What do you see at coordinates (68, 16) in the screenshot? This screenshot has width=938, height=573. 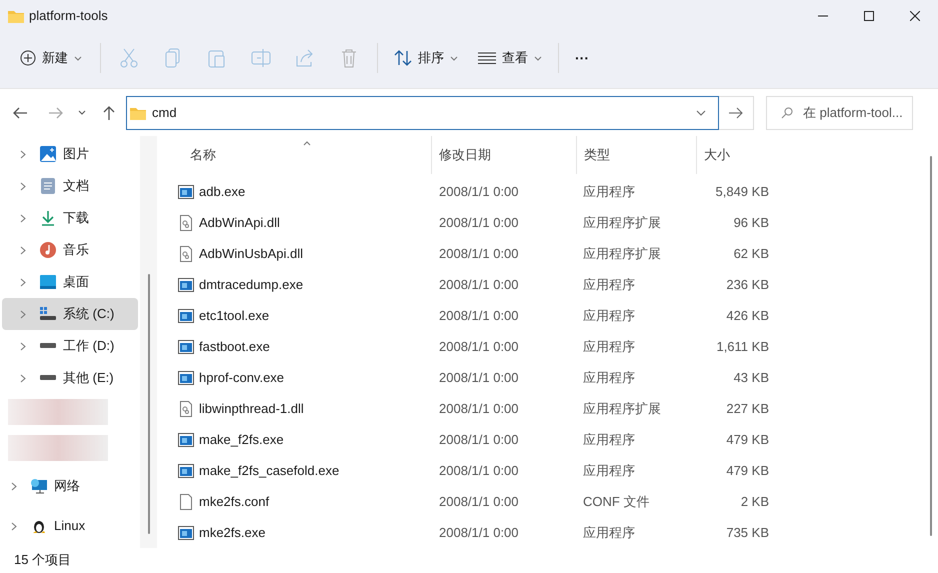 I see `window-title: platform-tools` at bounding box center [68, 16].